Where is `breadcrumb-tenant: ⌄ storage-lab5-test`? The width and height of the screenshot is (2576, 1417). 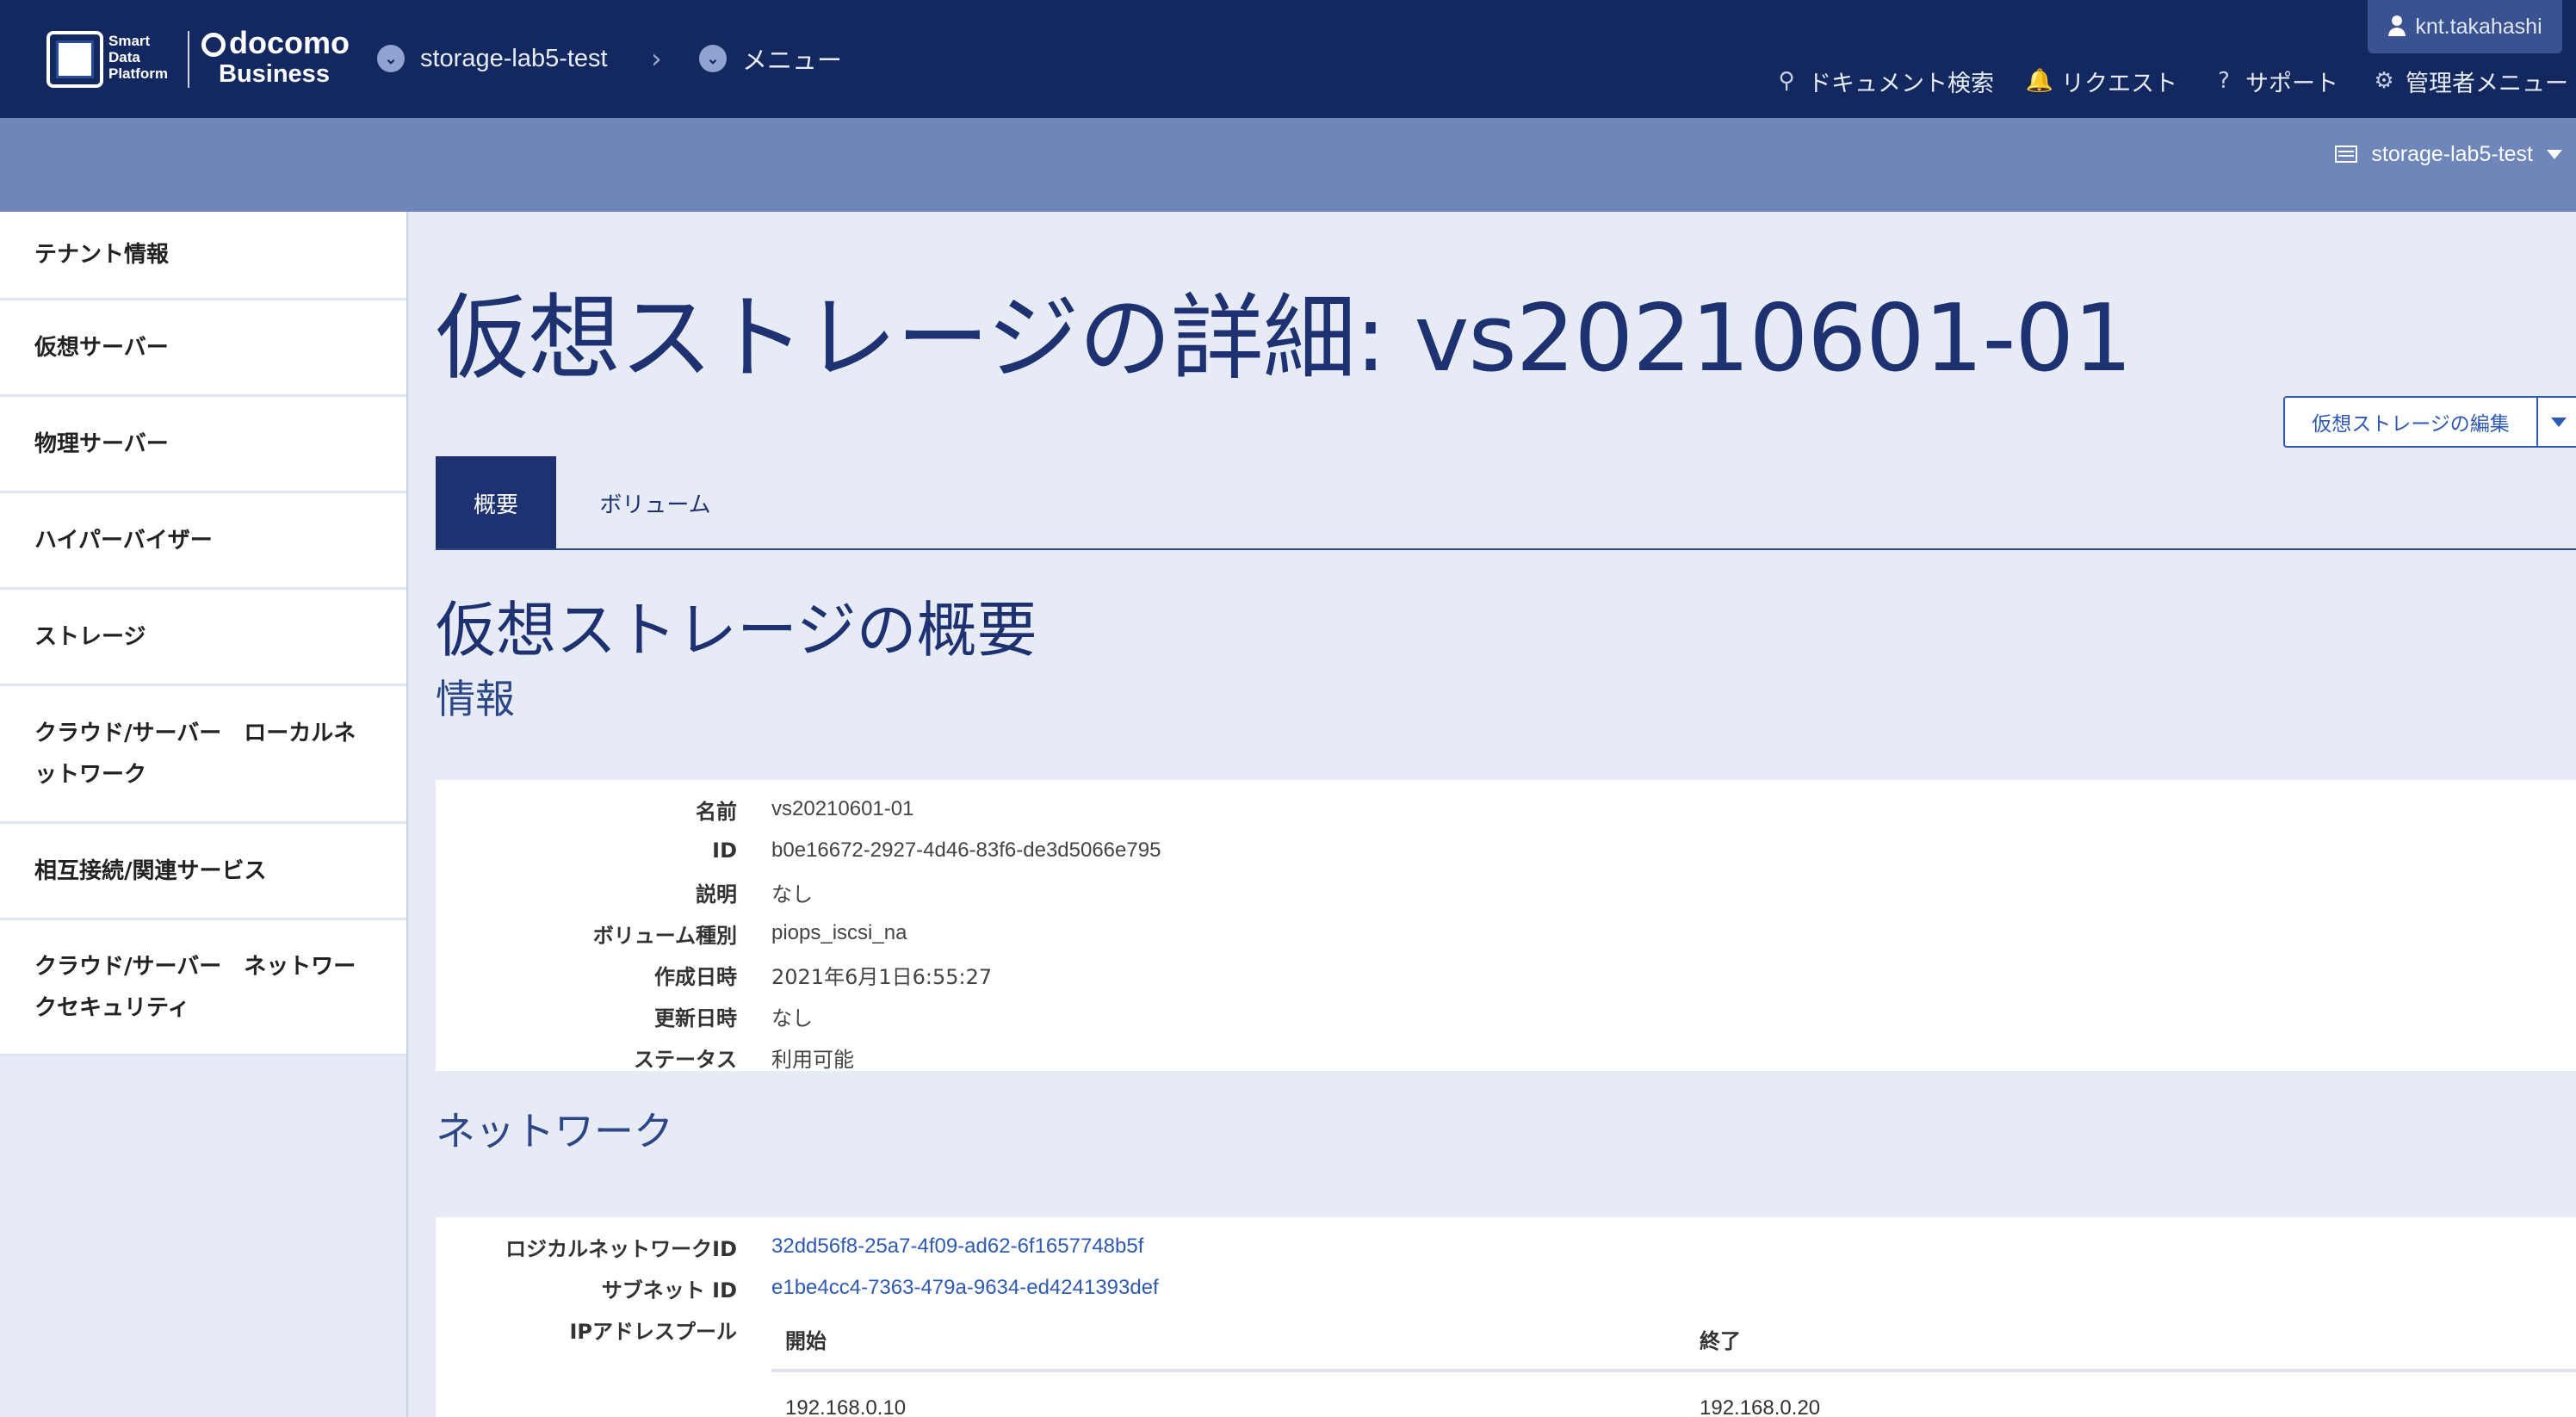 breadcrumb-tenant: ⌄ storage-lab5-test is located at coordinates (492, 58).